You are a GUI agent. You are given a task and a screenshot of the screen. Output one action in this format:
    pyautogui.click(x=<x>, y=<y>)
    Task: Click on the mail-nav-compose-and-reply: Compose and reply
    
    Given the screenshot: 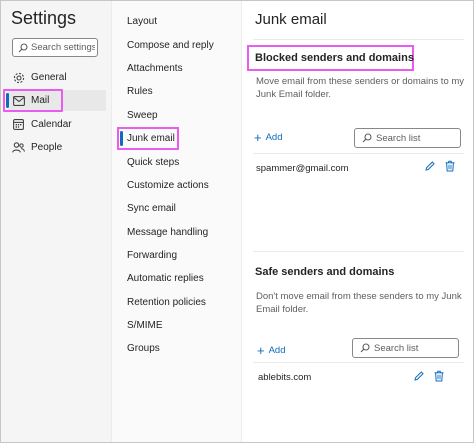 What is the action you would take?
    pyautogui.click(x=170, y=45)
    